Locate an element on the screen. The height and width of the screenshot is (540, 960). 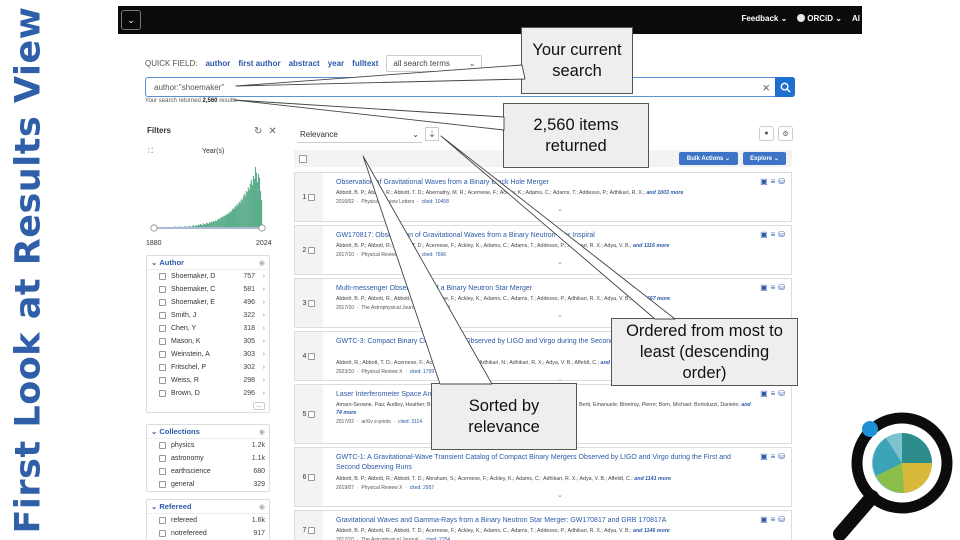
sort-select: Relevance ⌄ is located at coordinates (359, 134).